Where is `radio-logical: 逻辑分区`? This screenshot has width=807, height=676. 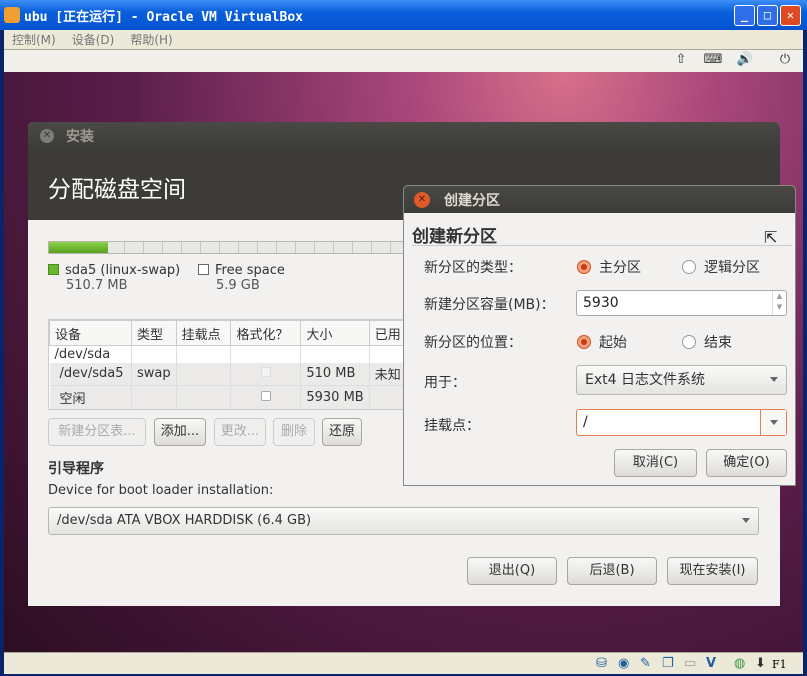 radio-logical: 逻辑分区 is located at coordinates (721, 267).